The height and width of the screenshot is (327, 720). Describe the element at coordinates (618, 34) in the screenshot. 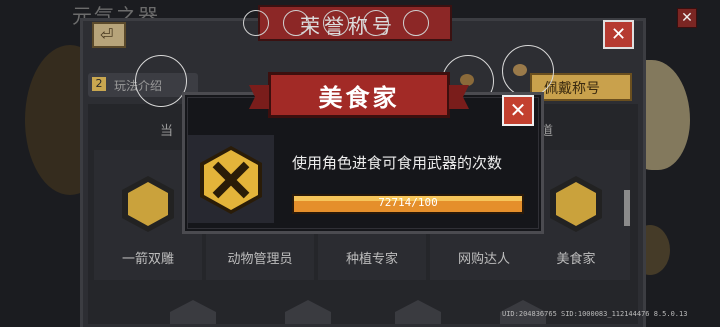

I see `panel-close-button: ✕` at that location.